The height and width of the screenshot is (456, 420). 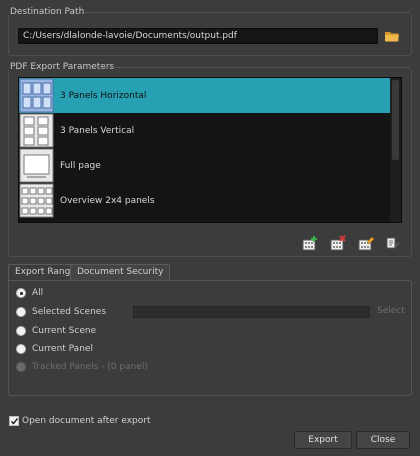 I want to click on radio-option-current-scene: Current Scene, so click(x=56, y=331).